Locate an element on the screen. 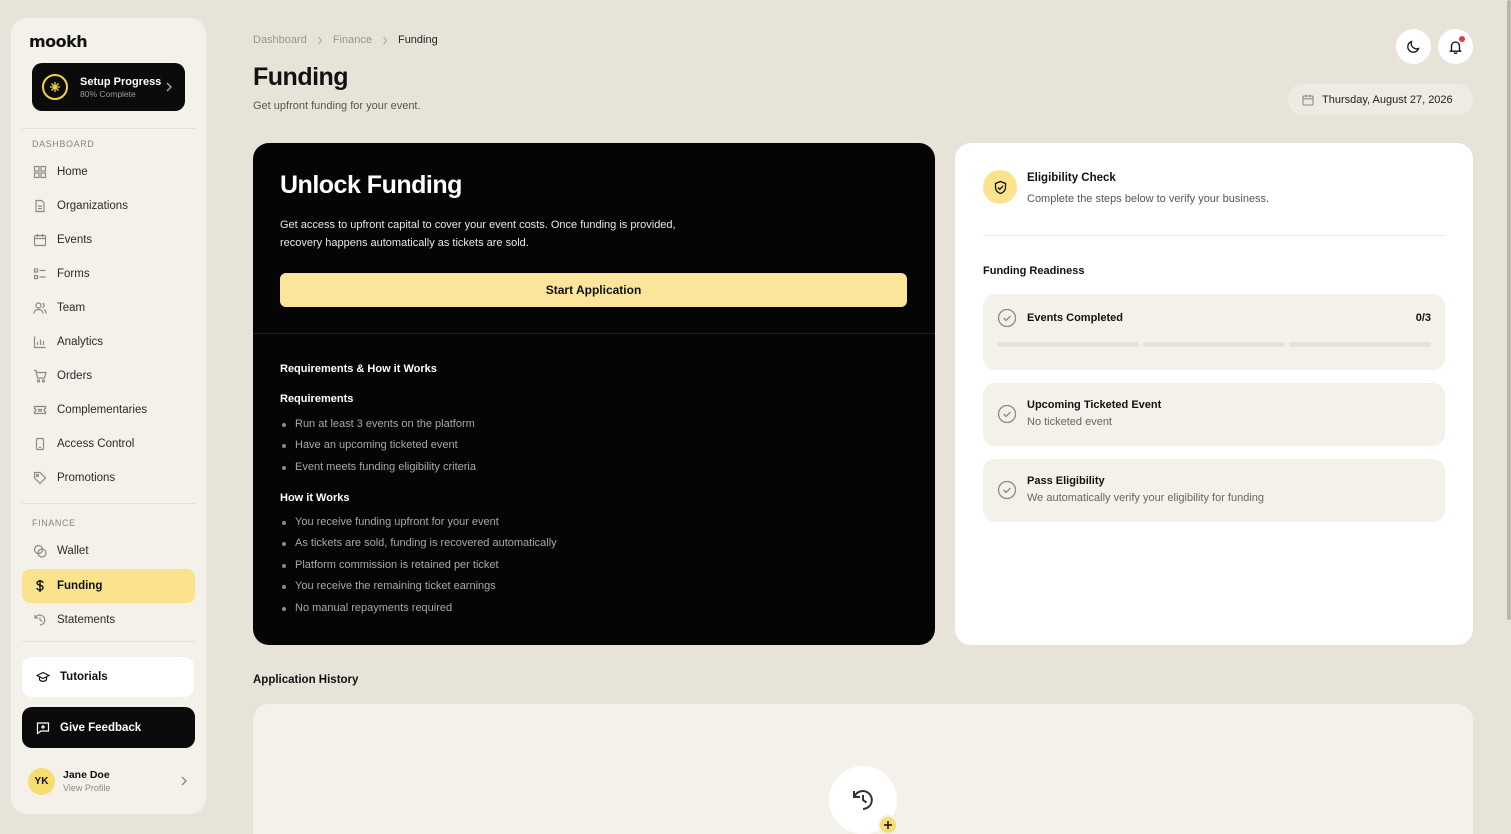 The image size is (1511, 834). tutorials-button: Tutorials is located at coordinates (108, 677).